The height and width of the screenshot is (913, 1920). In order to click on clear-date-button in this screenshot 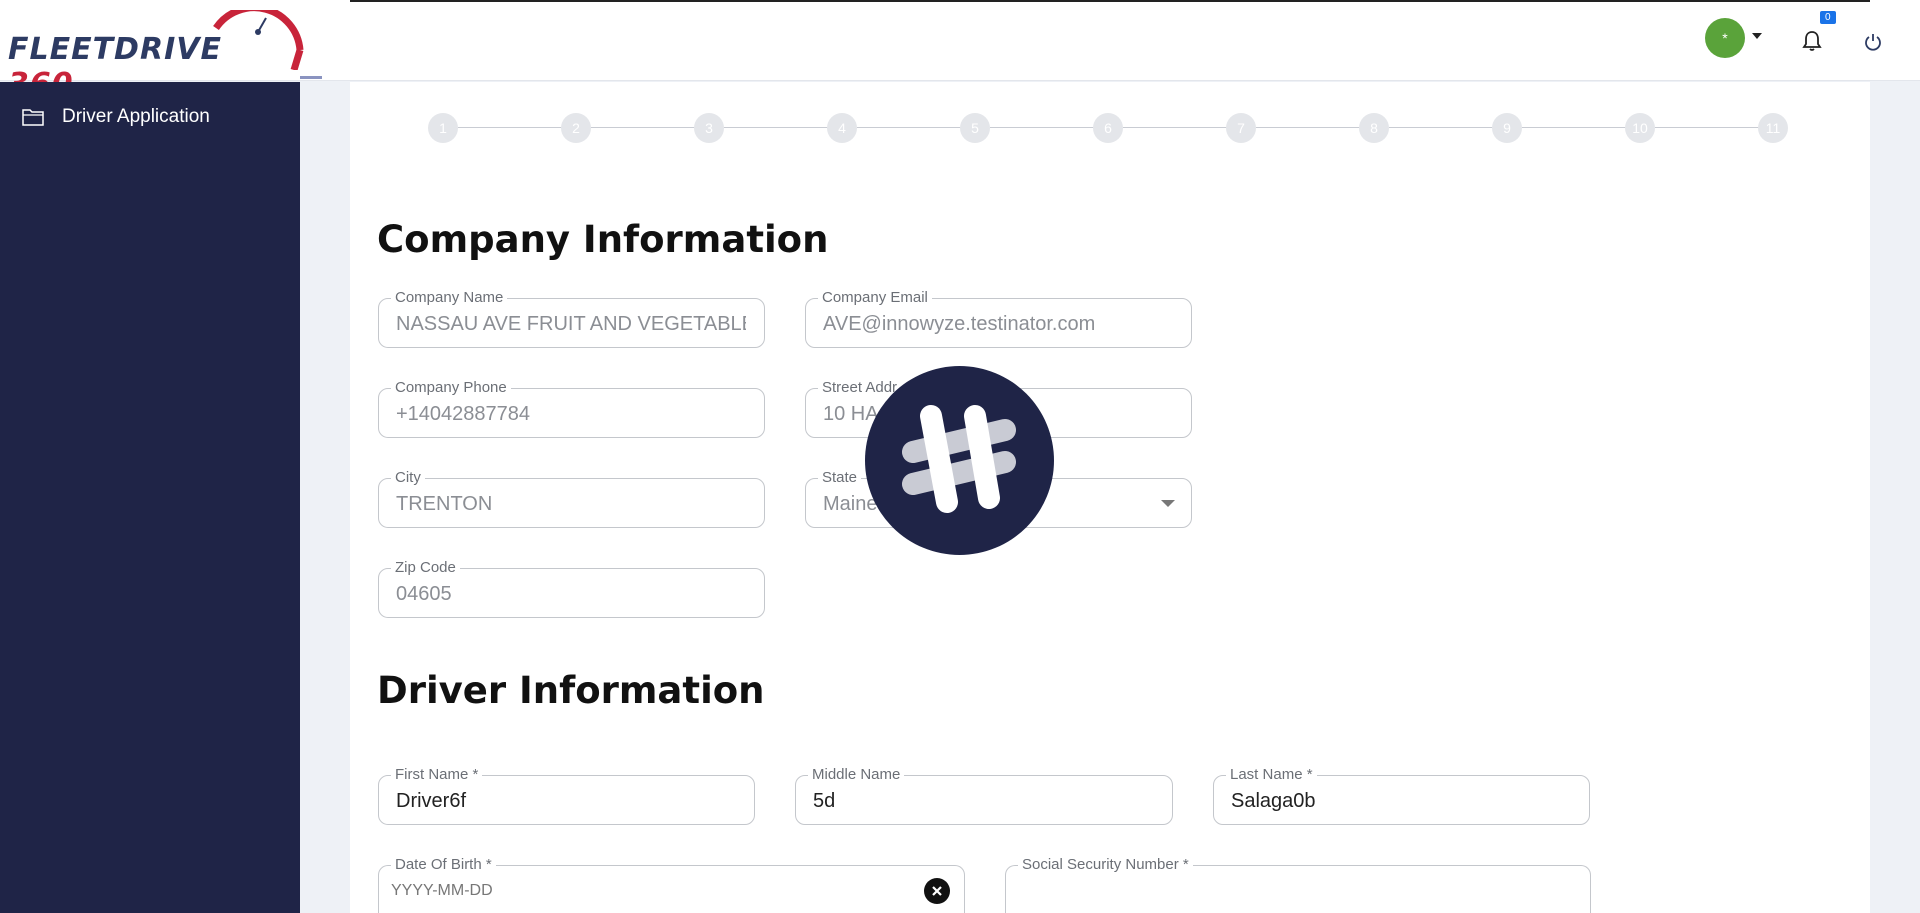, I will do `click(937, 891)`.